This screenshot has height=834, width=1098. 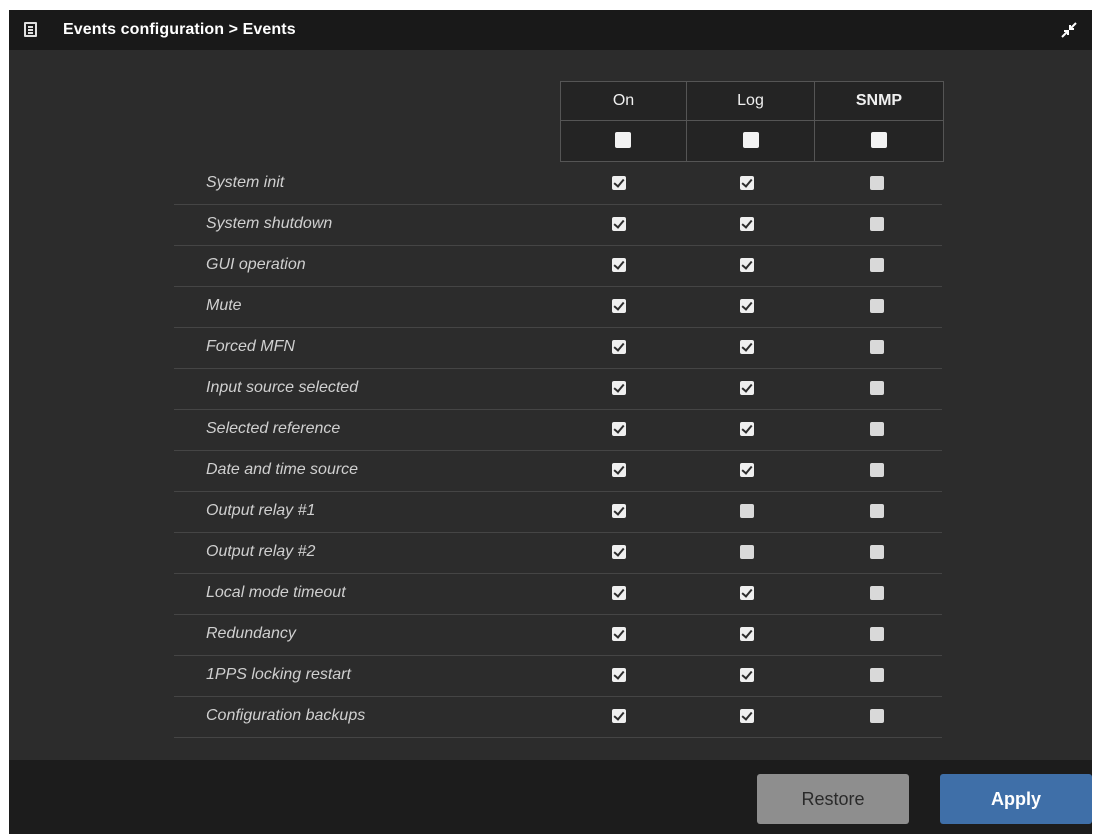 What do you see at coordinates (558, 348) in the screenshot?
I see `event-row: Forced MFN` at bounding box center [558, 348].